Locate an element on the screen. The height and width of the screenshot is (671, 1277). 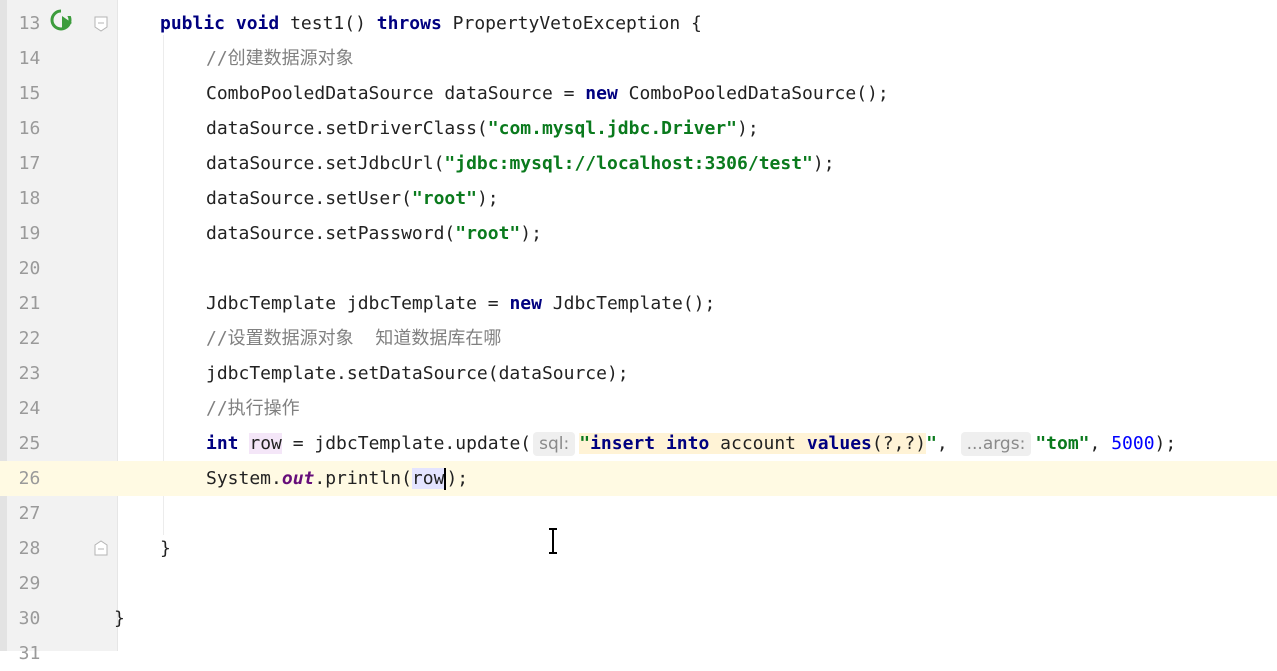
code-line: 26 System.out.println(row); is located at coordinates (638, 478).